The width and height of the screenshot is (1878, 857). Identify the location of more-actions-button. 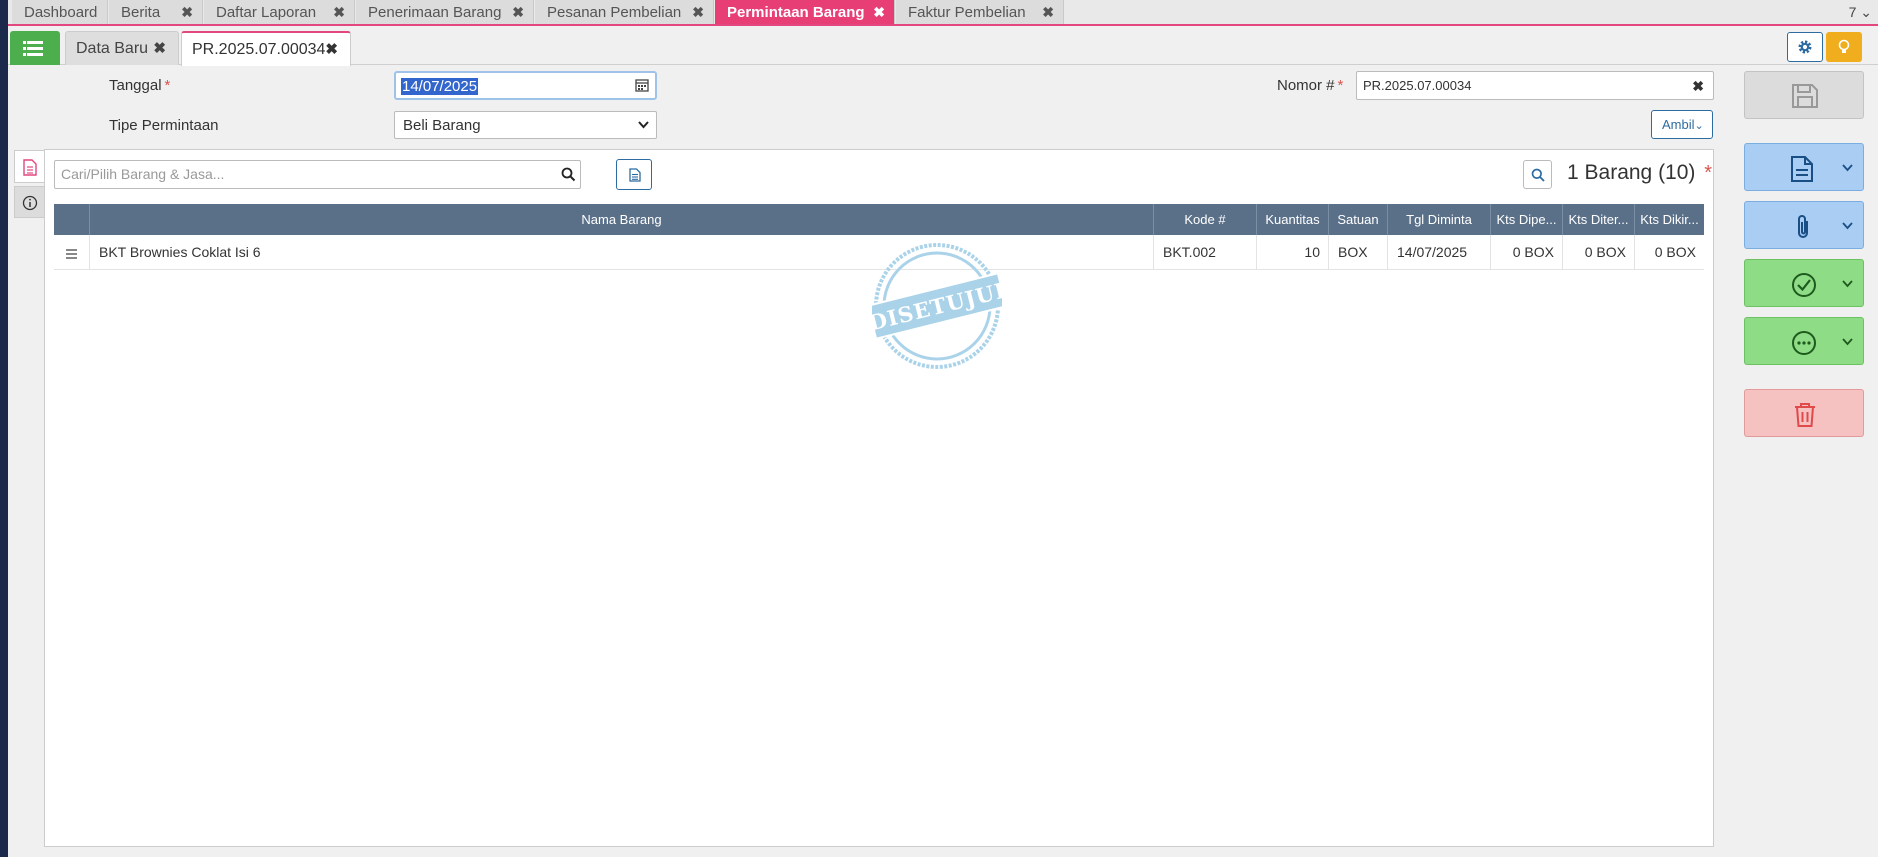
(1804, 341).